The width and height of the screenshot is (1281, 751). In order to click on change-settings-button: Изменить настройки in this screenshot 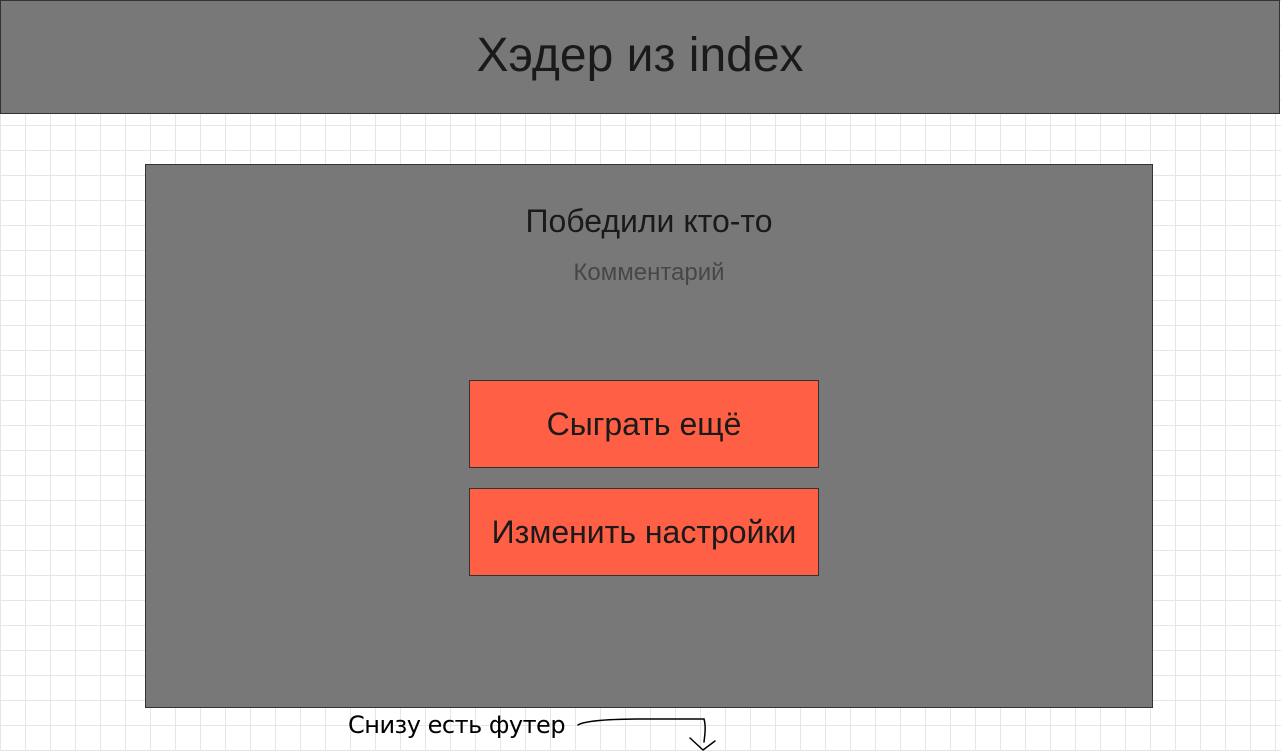, I will do `click(644, 532)`.